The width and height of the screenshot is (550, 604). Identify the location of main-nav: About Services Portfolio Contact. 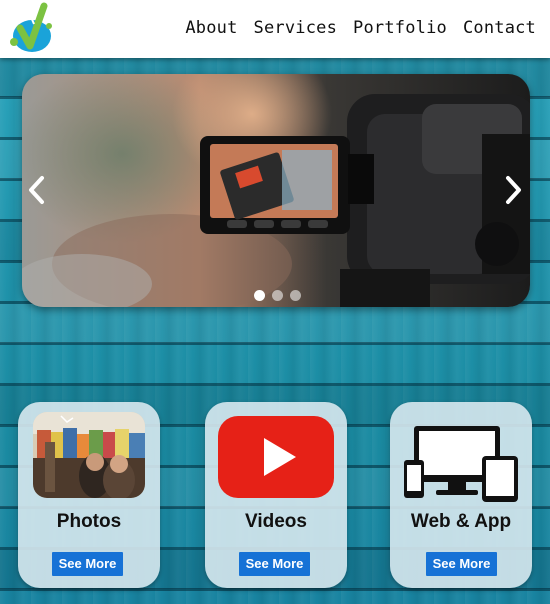
(360, 28).